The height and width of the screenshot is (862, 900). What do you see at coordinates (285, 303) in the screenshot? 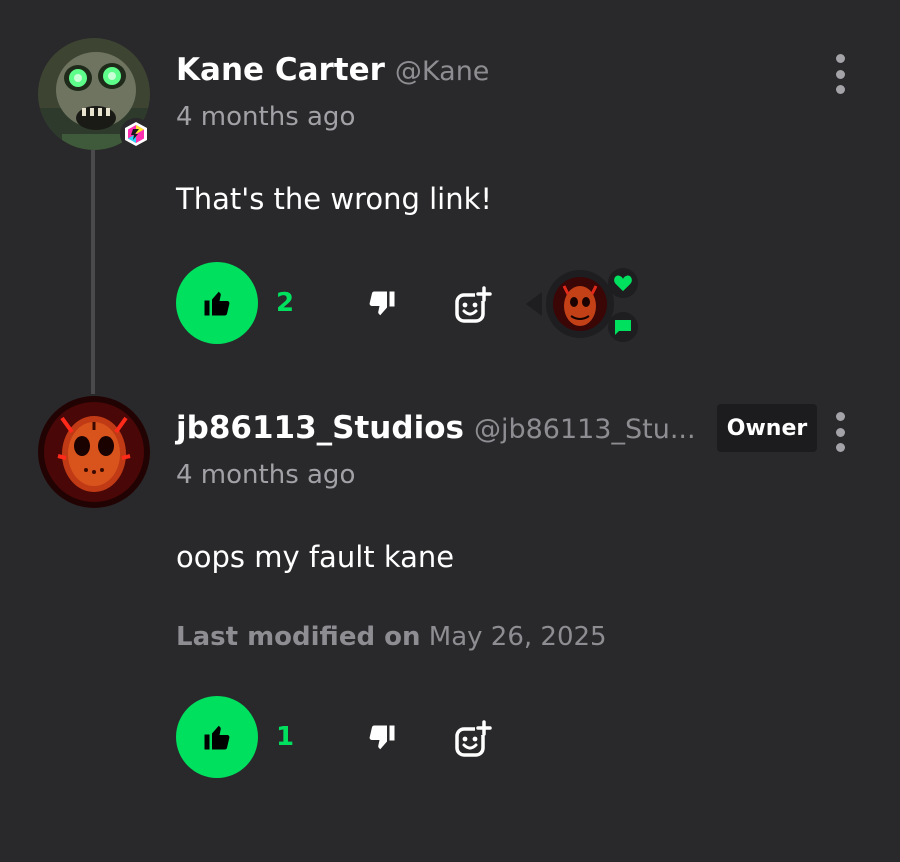
I see `like-count: 2` at bounding box center [285, 303].